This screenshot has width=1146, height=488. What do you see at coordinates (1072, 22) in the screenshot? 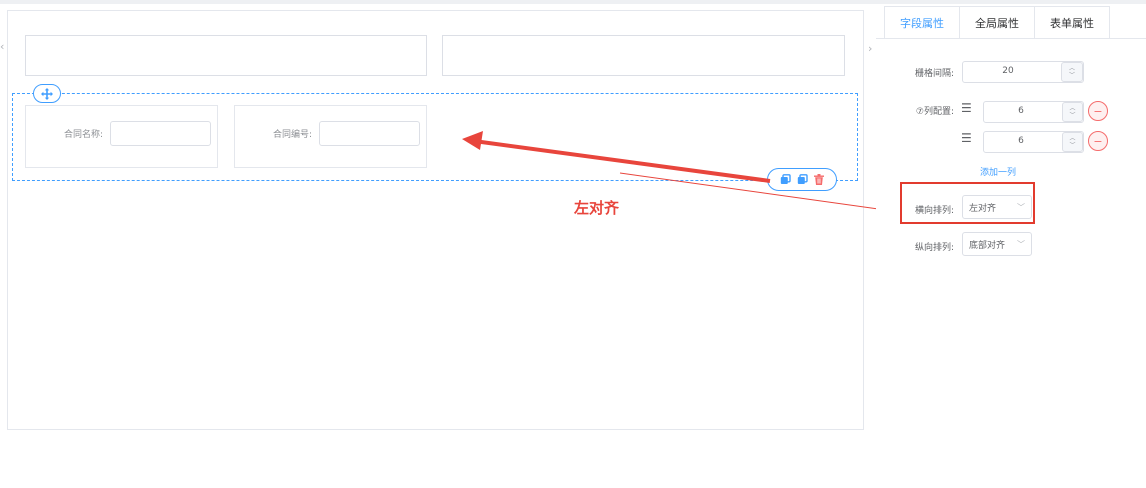
I see `tab-form-properties: 表单属性` at bounding box center [1072, 22].